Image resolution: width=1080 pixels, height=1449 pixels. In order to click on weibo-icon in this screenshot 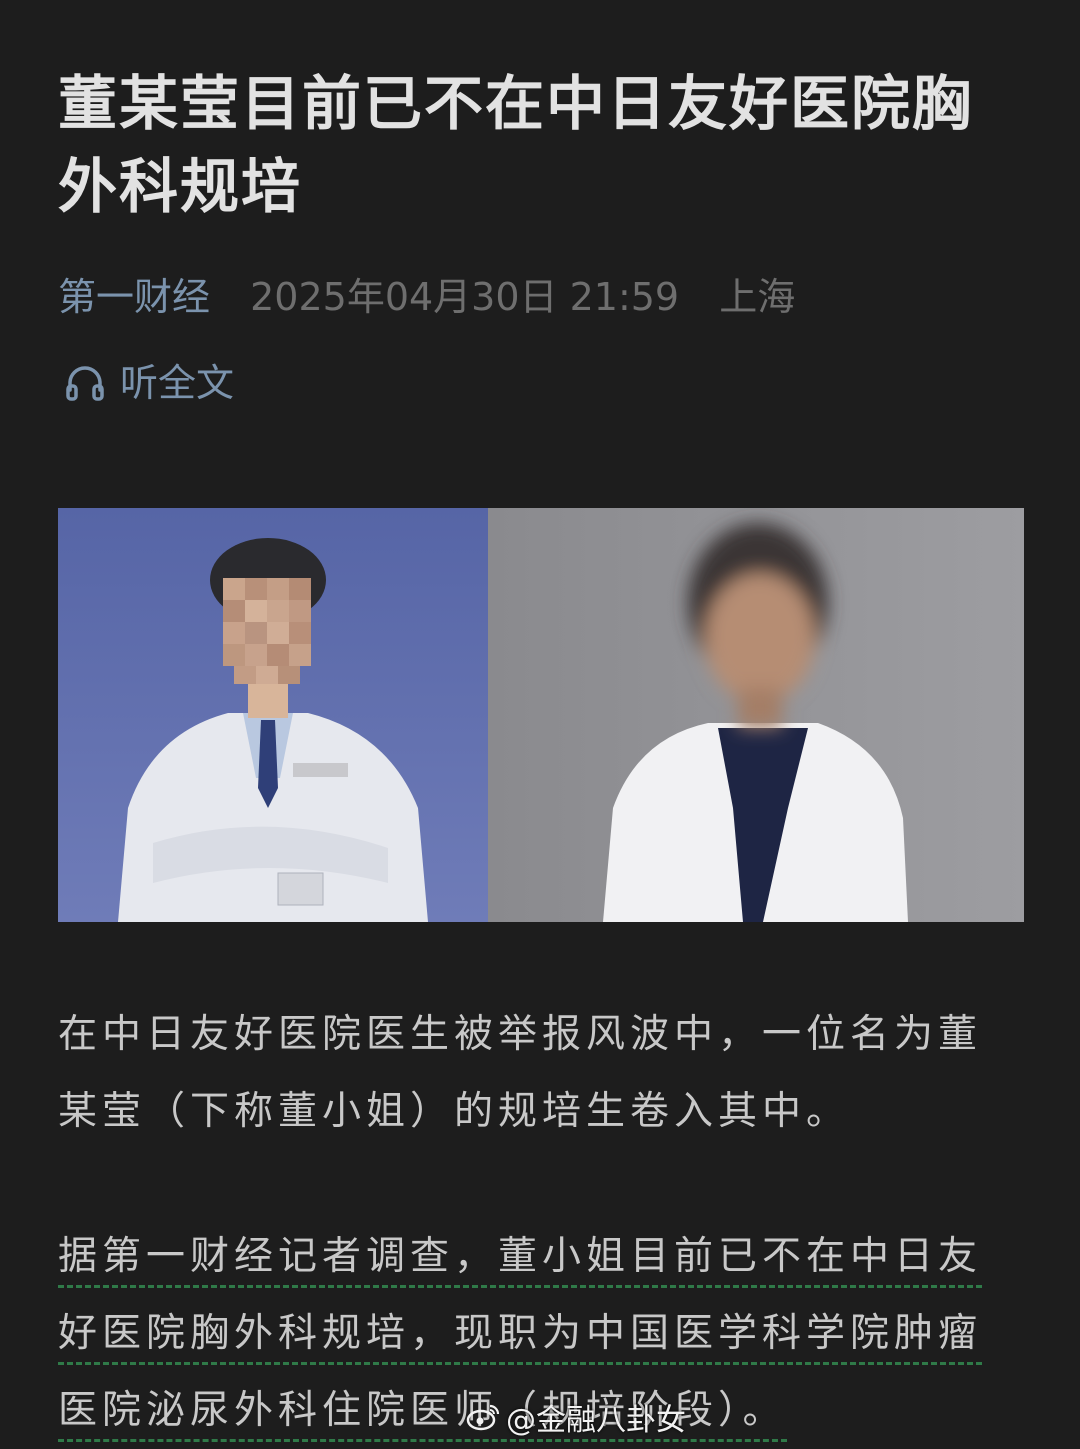, I will do `click(483, 1417)`.